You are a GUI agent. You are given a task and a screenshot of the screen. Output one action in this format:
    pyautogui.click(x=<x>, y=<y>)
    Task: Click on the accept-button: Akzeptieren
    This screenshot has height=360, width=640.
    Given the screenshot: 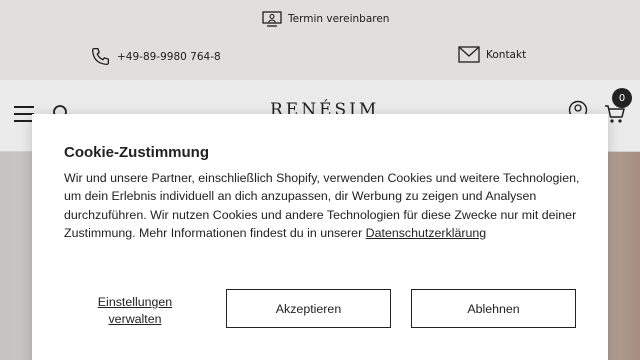 What is the action you would take?
    pyautogui.click(x=308, y=308)
    